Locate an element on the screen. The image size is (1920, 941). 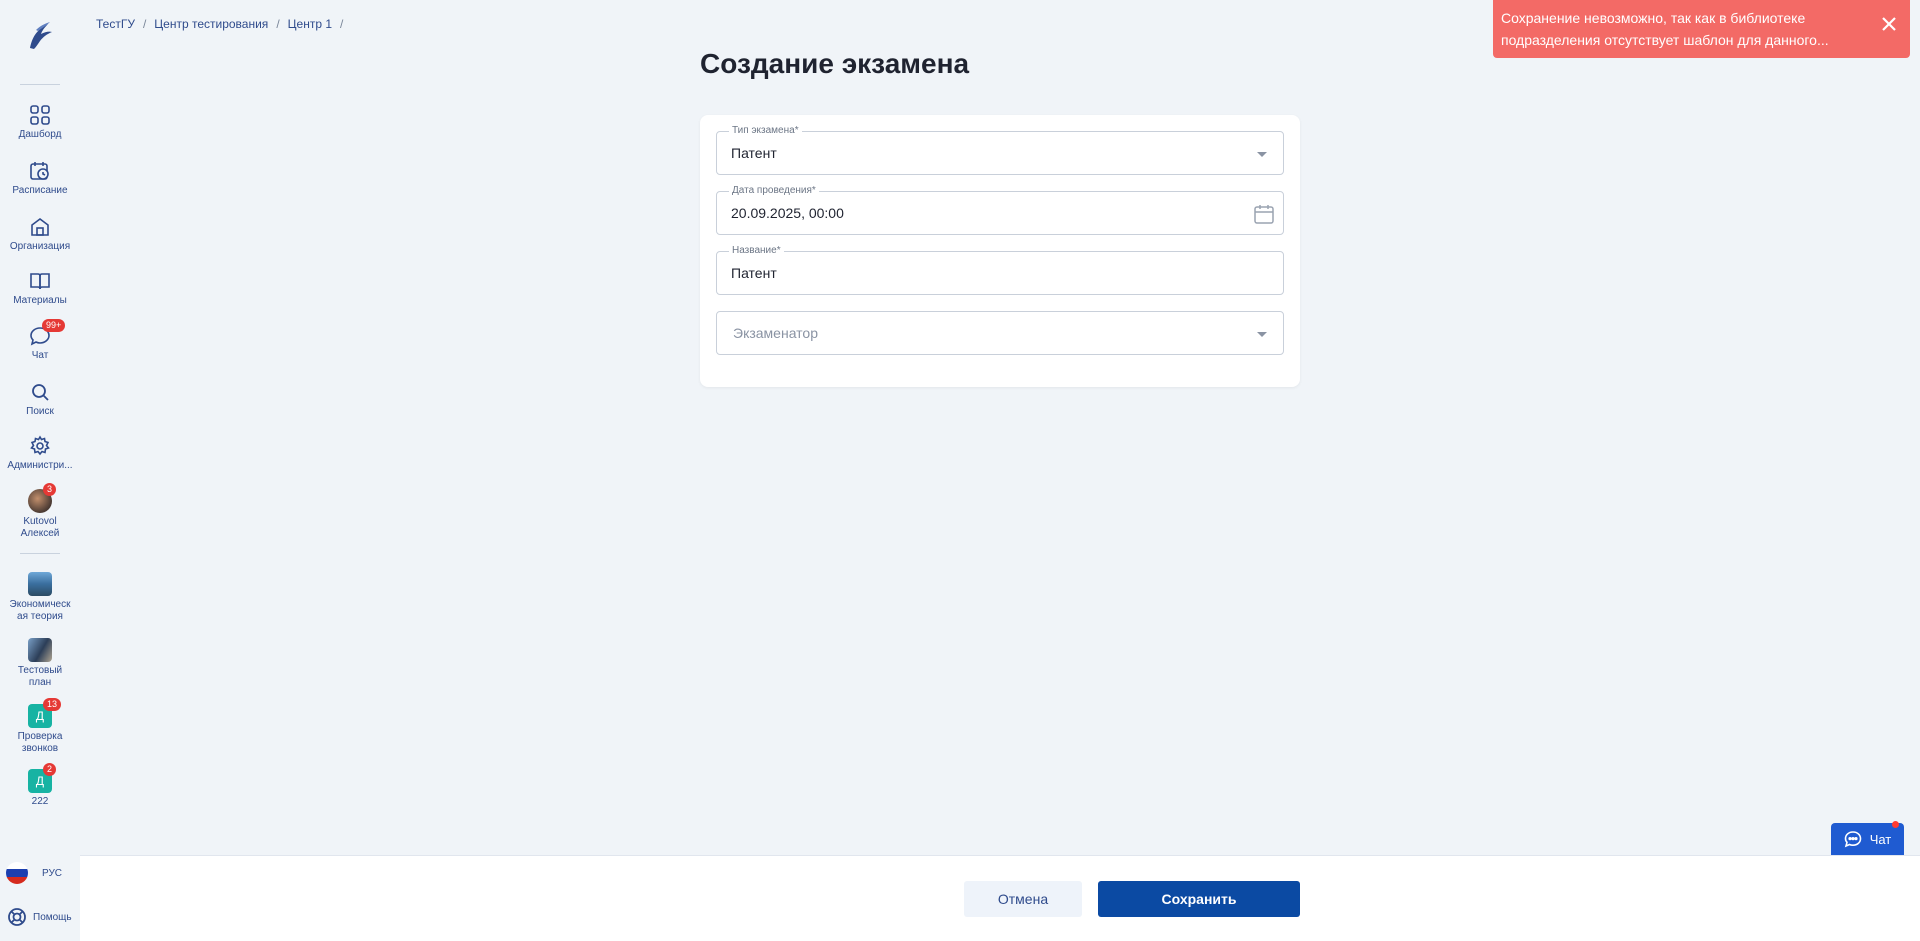
form-footer: Отмена Сохранить is located at coordinates (1000, 898).